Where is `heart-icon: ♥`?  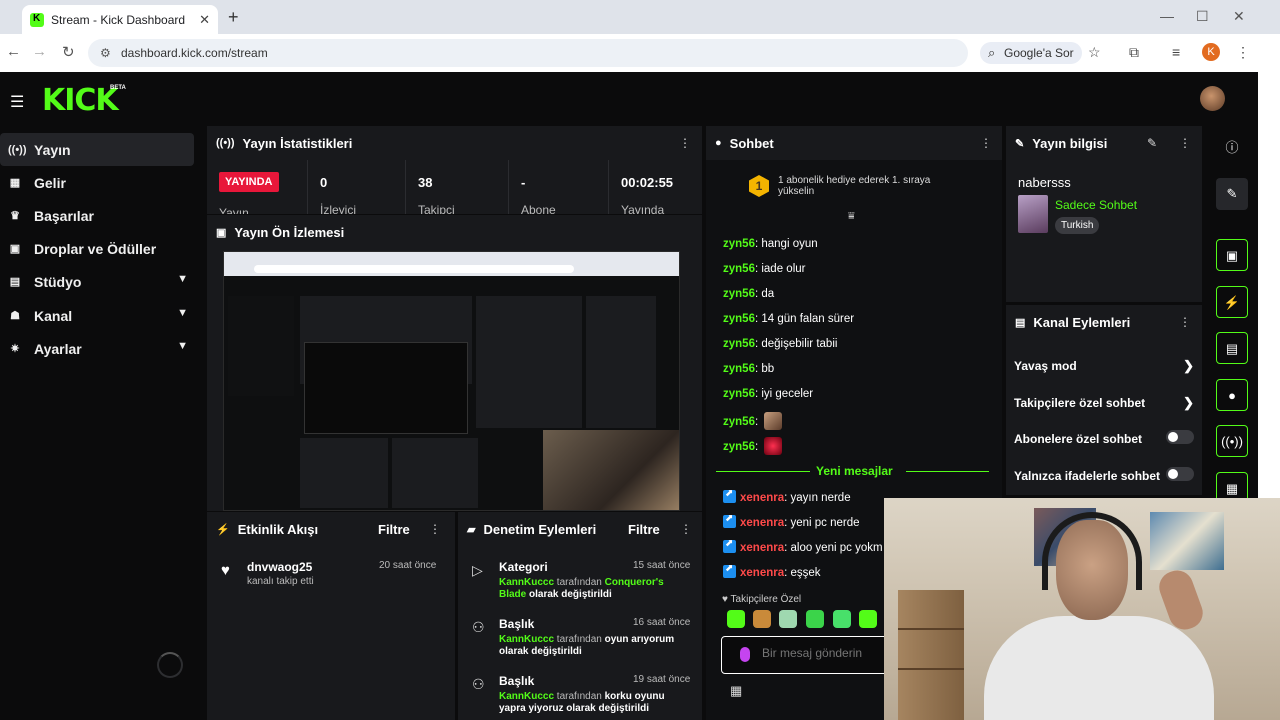
heart-icon: ♥ is located at coordinates (225, 570).